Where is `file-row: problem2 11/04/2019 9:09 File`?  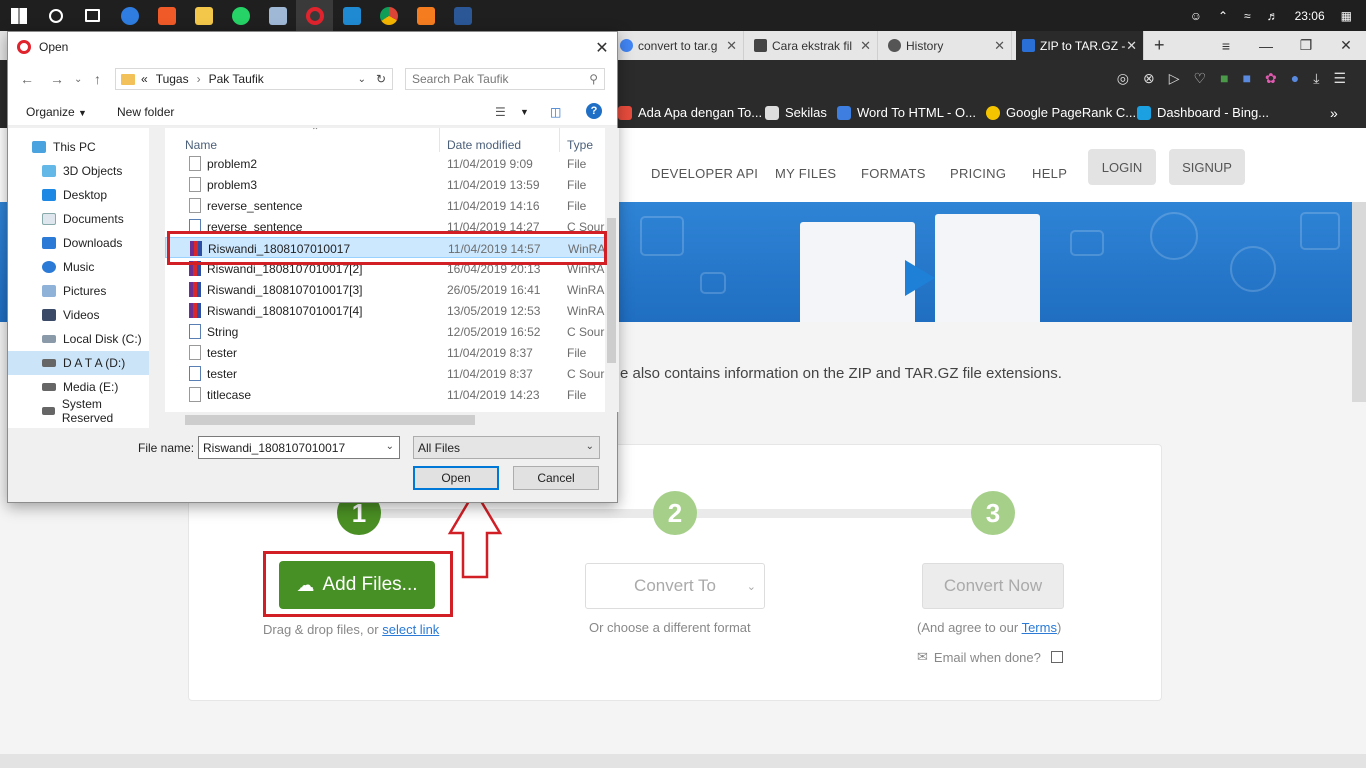 file-row: problem2 11/04/2019 9:09 File is located at coordinates (385, 163).